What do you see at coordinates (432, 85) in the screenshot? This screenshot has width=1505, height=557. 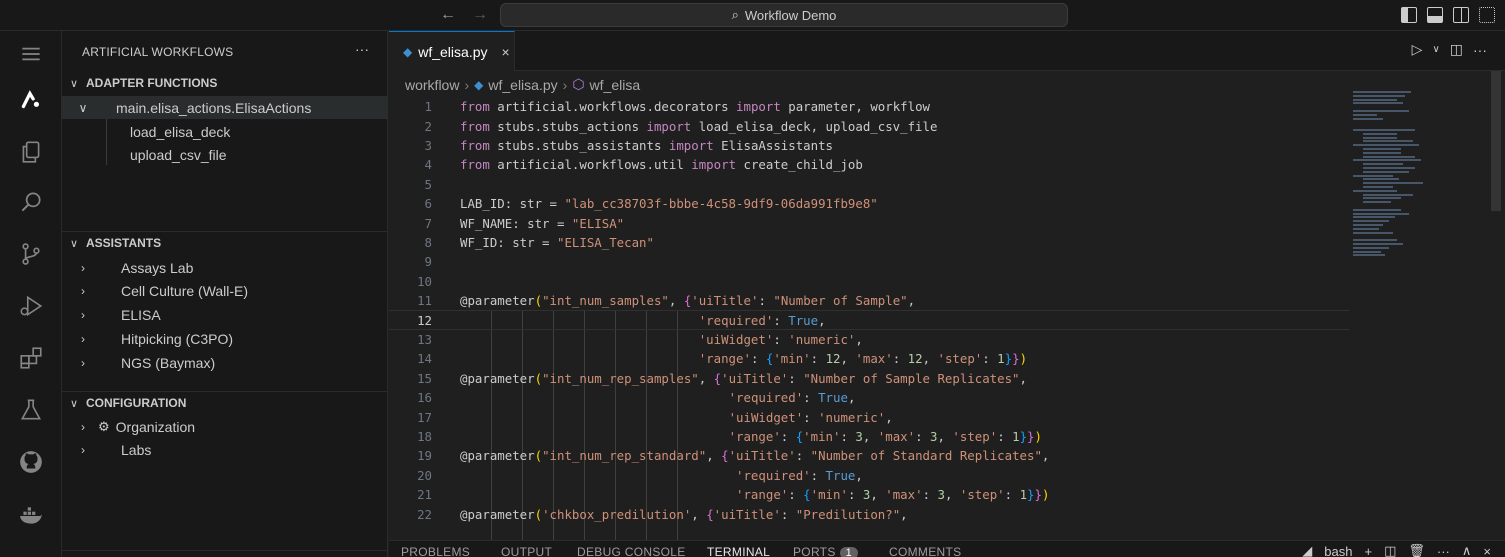 I see `breadcrumb-item: workflow` at bounding box center [432, 85].